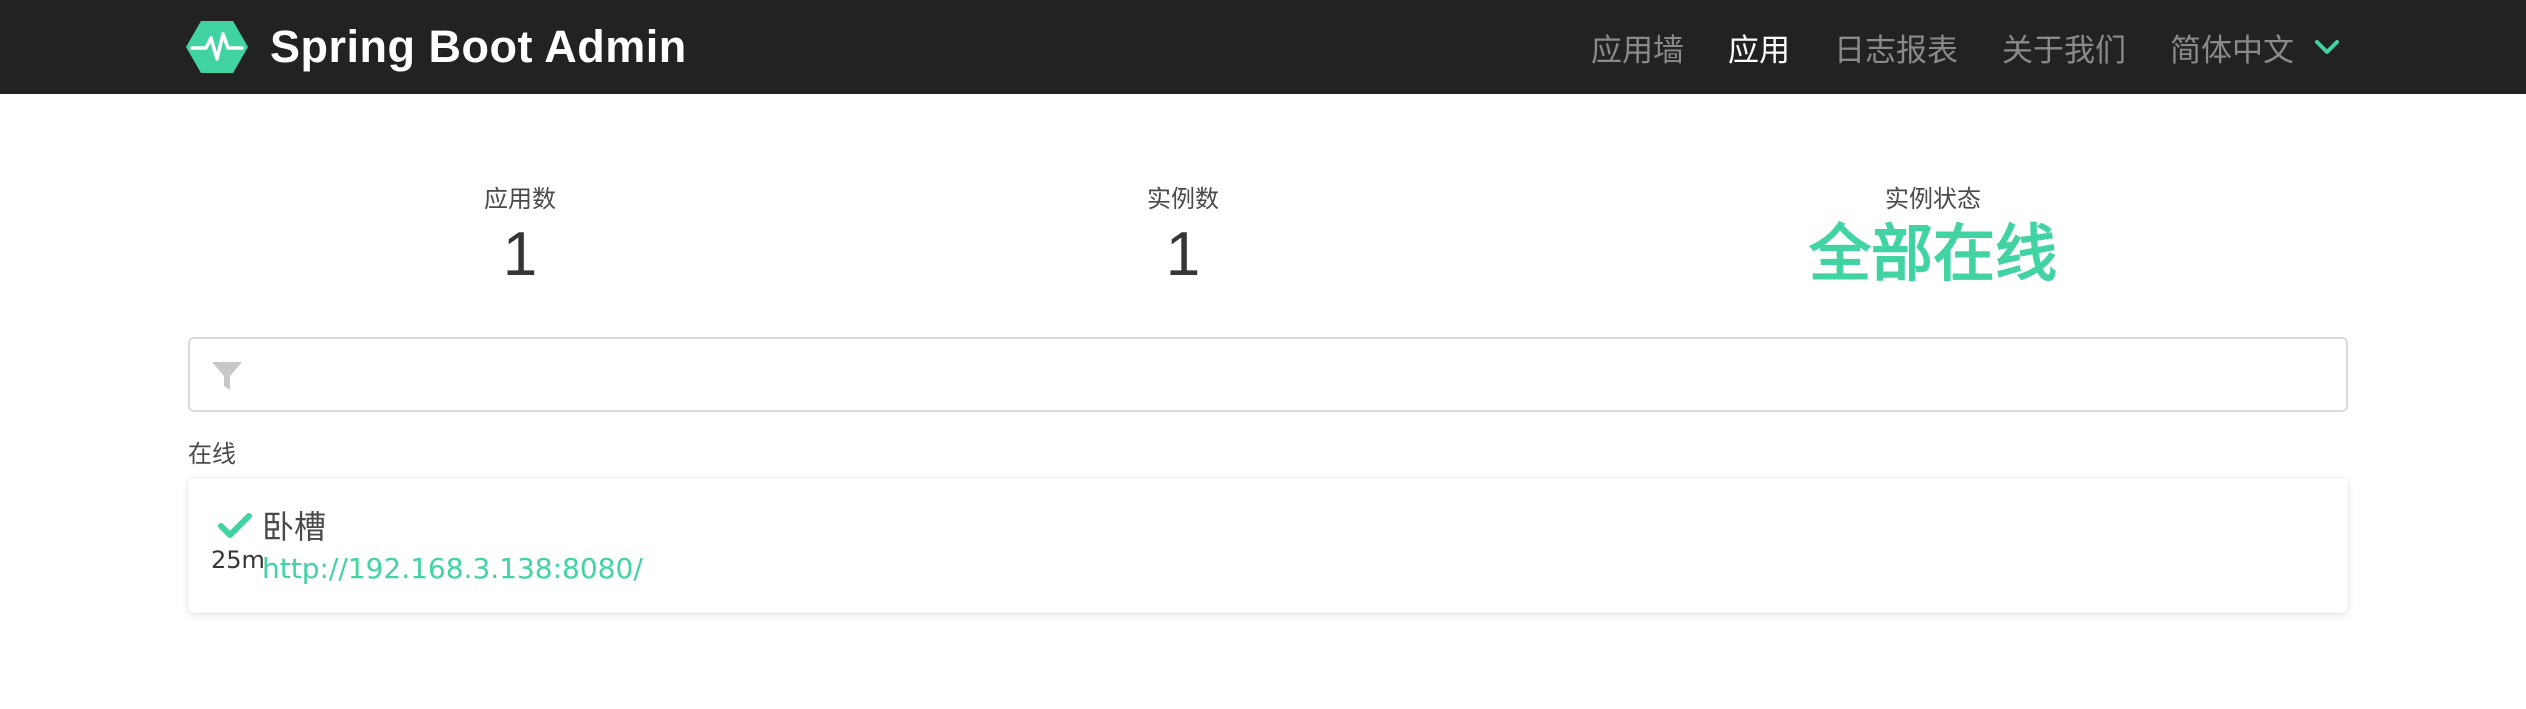  Describe the element at coordinates (238, 560) in the screenshot. I see `uptime-label: 25m` at that location.